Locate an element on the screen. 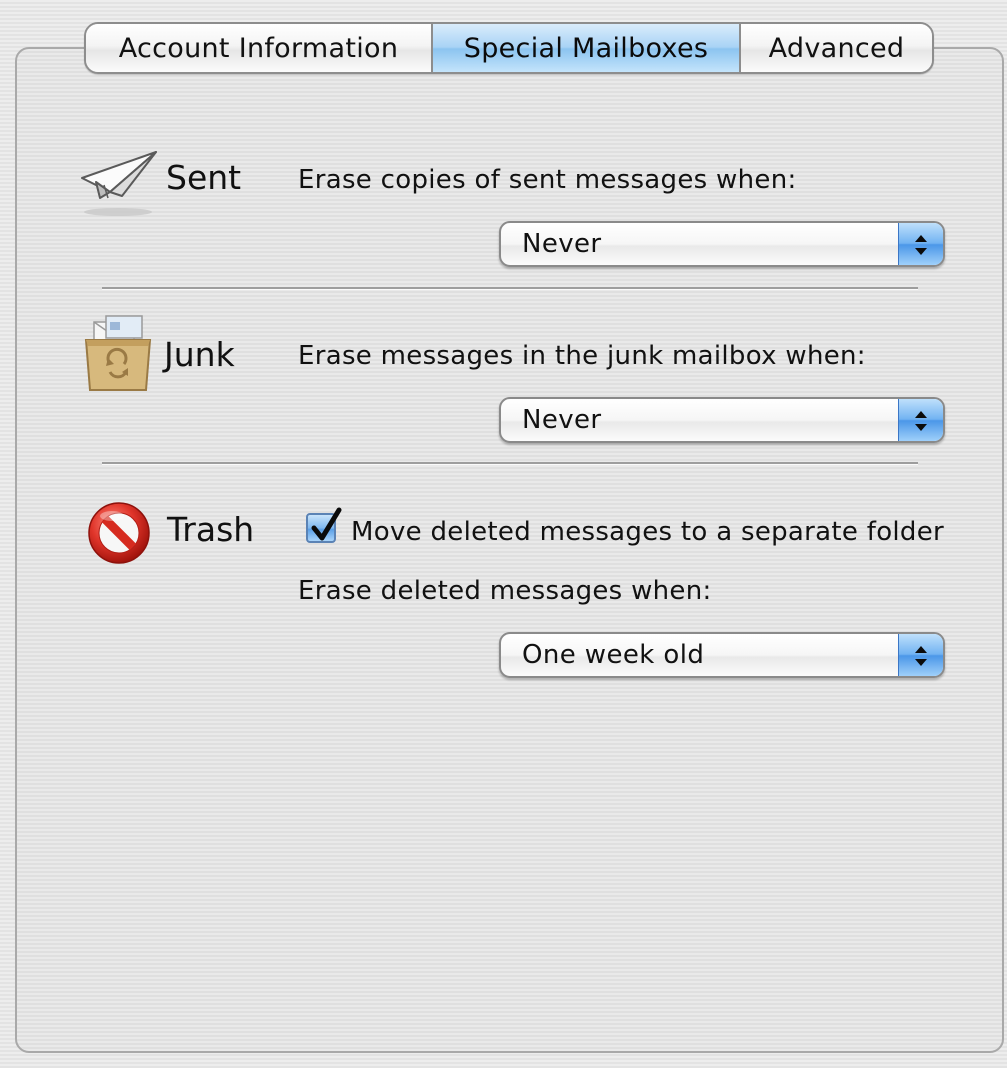  junk-erase-prompt: Erase messages in the junk mailbox when: is located at coordinates (582, 356).